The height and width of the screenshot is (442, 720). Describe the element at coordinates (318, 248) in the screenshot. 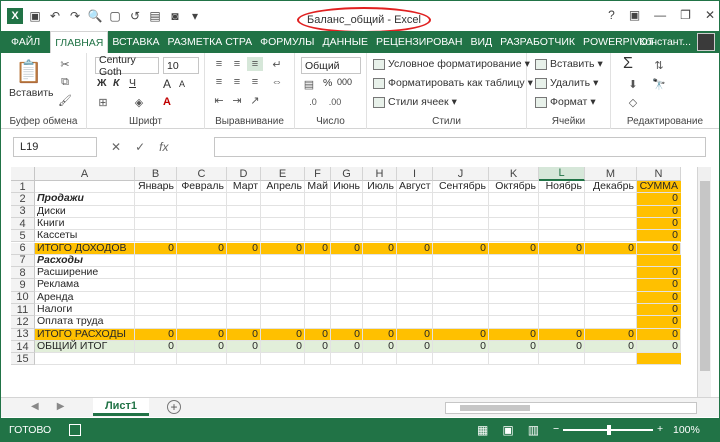

I see `cell-f6: 0` at that location.